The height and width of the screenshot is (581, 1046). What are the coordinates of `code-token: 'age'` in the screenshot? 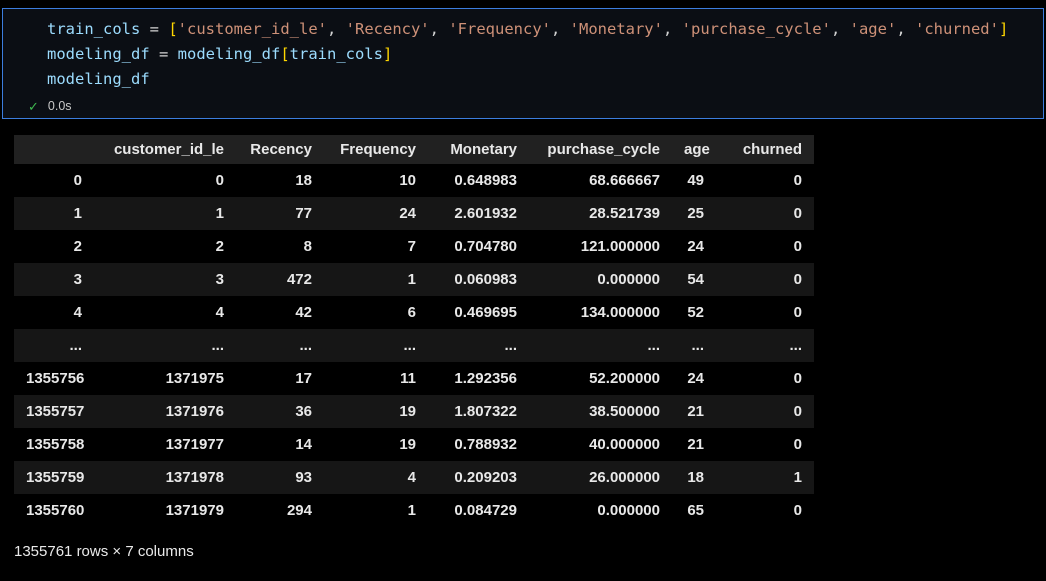 It's located at (873, 29).